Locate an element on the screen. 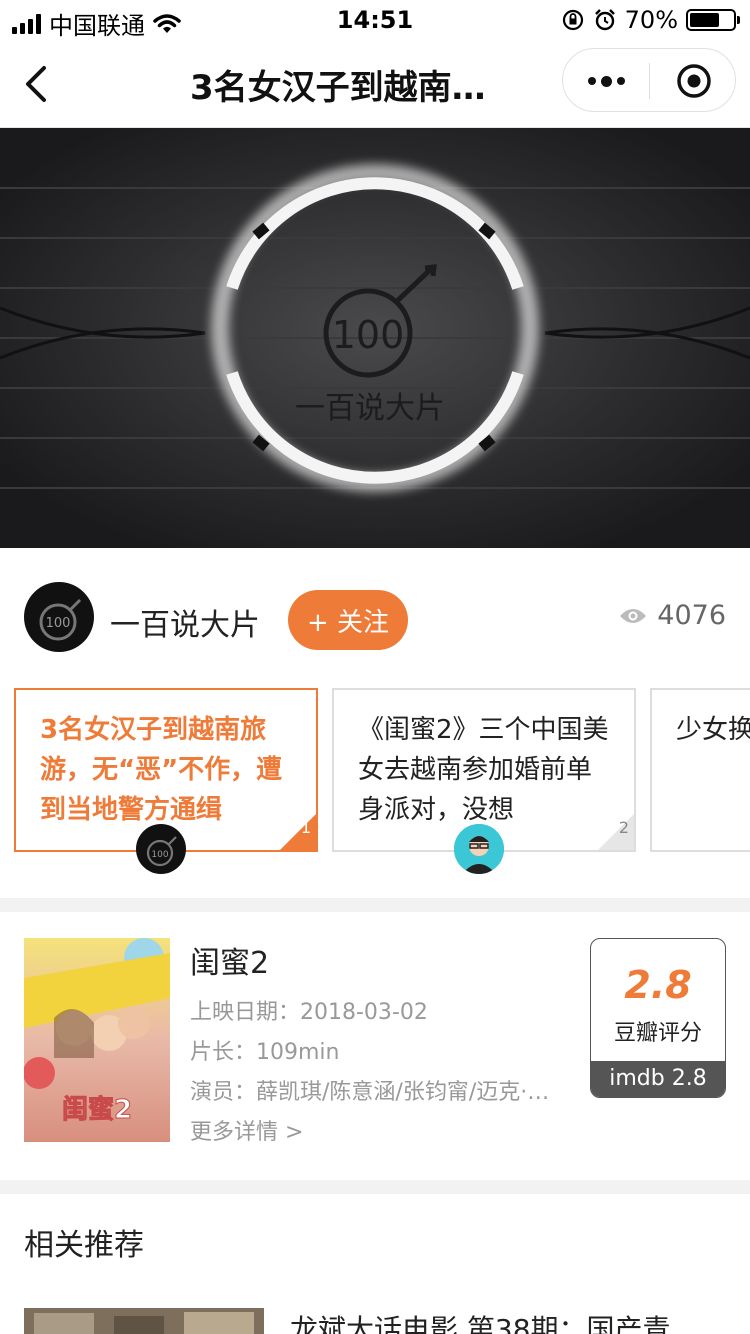 This screenshot has width=750, height=1334. eye-icon is located at coordinates (633, 615).